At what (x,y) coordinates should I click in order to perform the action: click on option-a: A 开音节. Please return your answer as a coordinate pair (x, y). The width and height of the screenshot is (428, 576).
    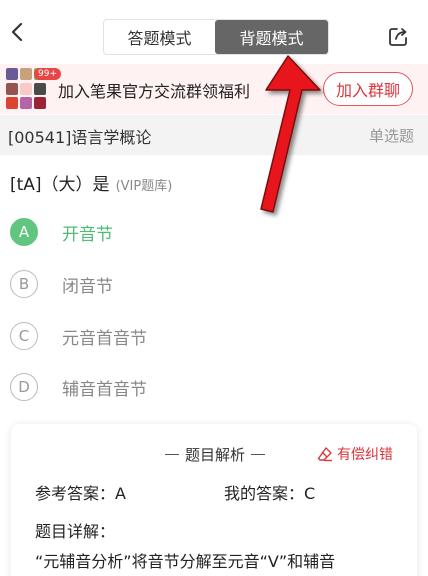
    Looking at the image, I should click on (61, 232).